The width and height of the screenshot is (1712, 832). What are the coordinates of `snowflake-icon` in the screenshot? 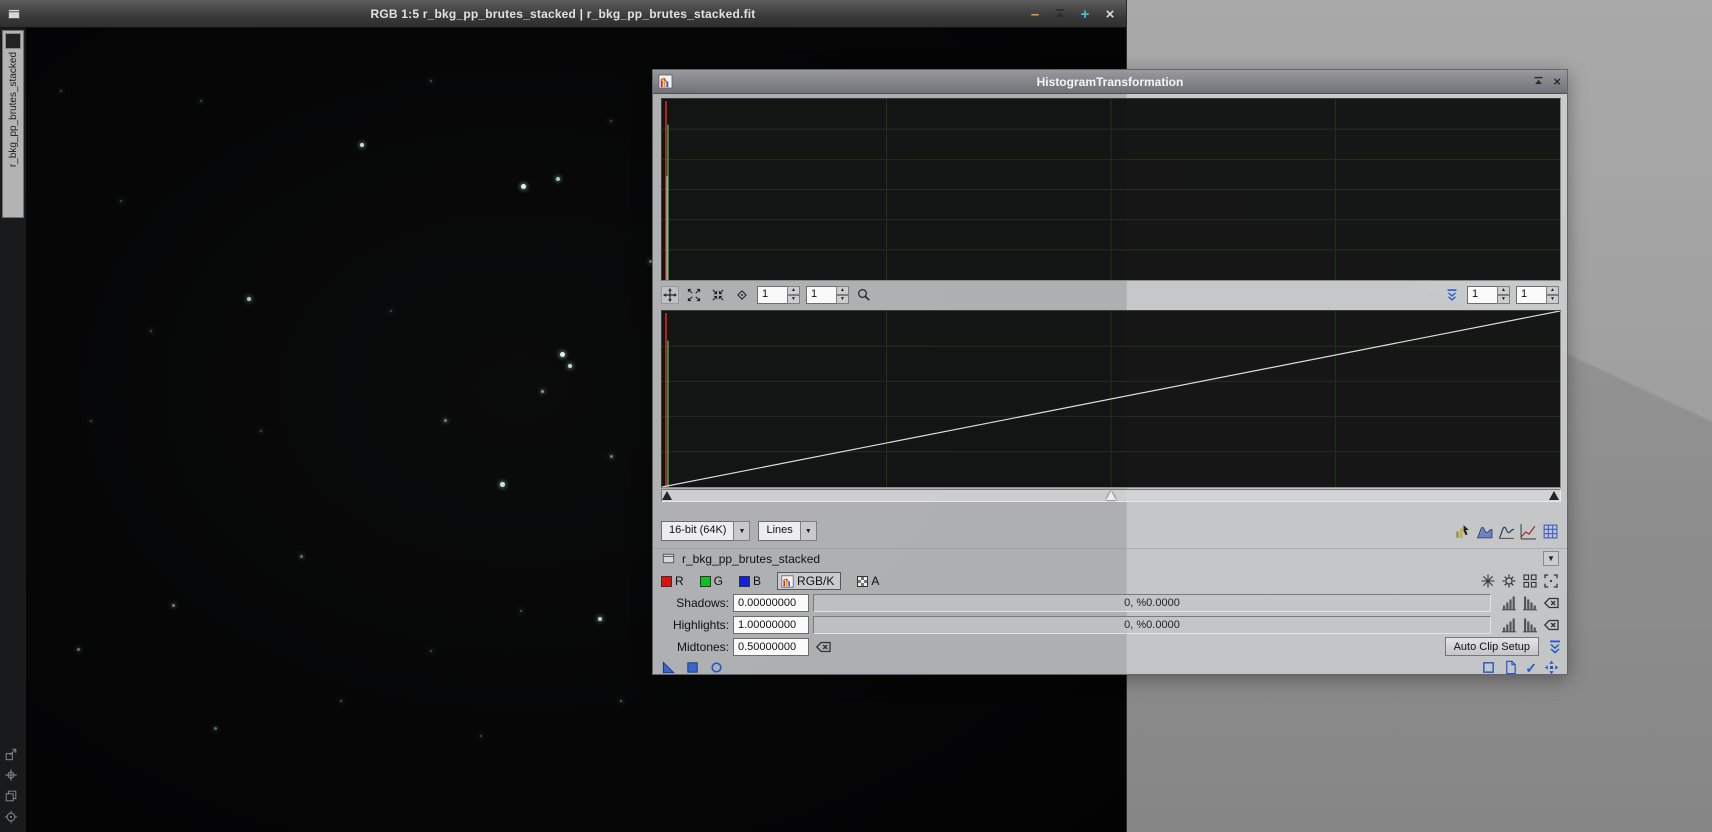 It's located at (1488, 581).